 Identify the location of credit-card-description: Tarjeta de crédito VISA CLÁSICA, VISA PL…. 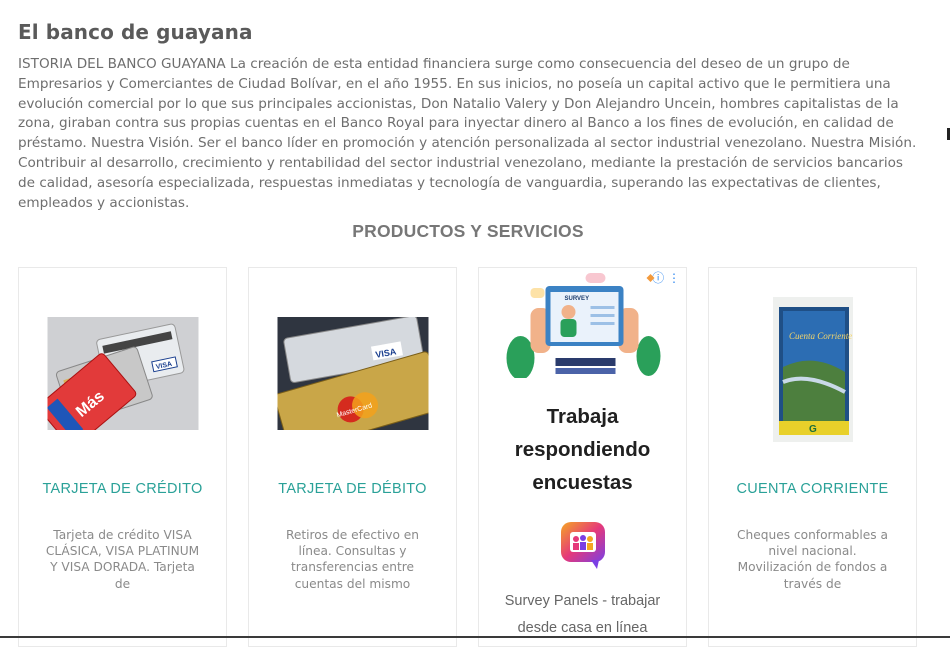
(122, 559).